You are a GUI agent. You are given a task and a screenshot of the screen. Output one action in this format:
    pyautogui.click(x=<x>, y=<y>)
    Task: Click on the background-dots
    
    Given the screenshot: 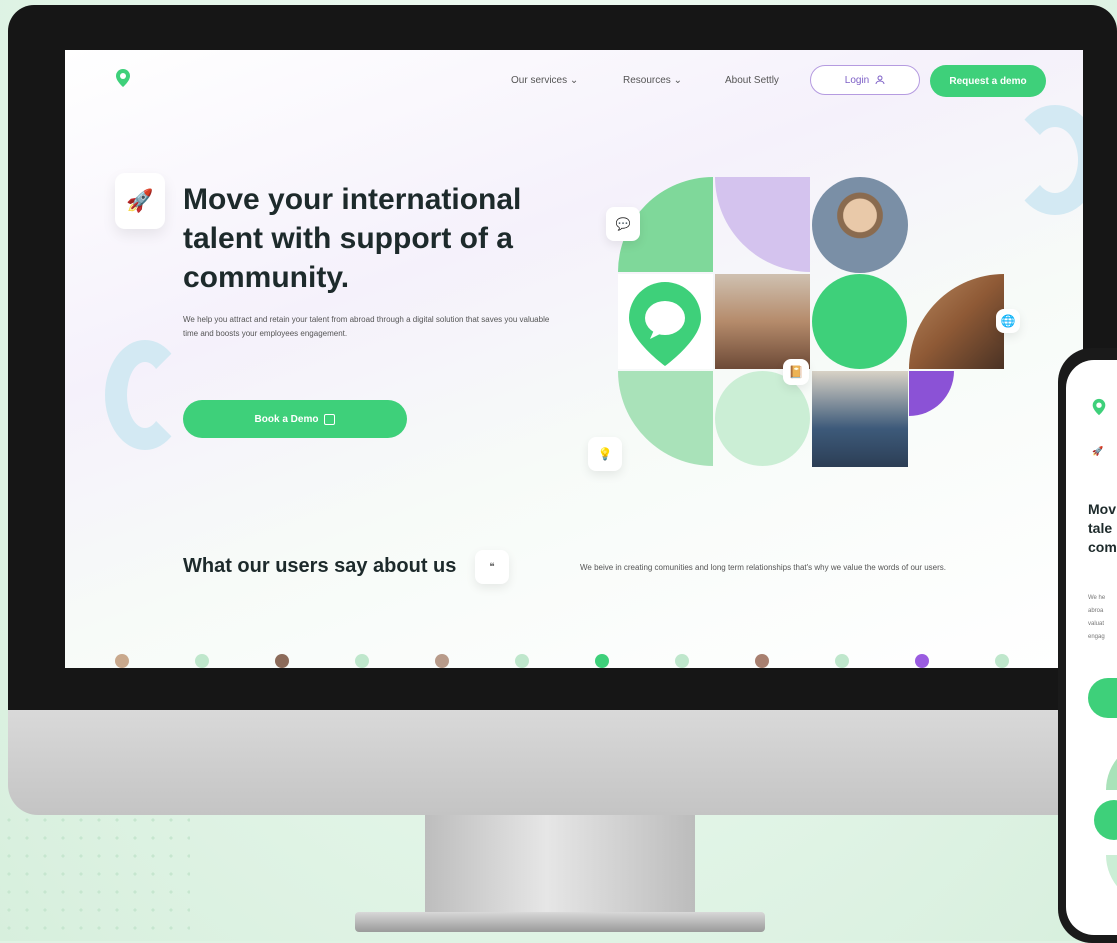 What is the action you would take?
    pyautogui.click(x=95, y=876)
    